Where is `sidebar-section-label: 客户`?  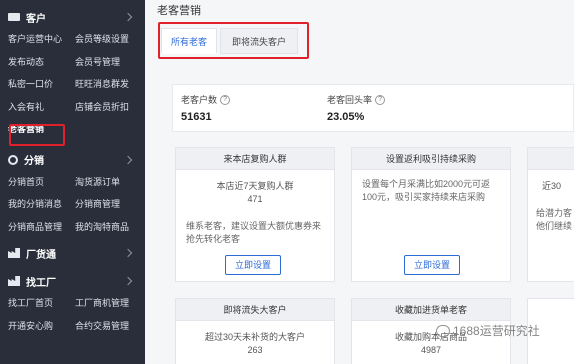
sidebar-section-label: 客户 is located at coordinates (36, 19).